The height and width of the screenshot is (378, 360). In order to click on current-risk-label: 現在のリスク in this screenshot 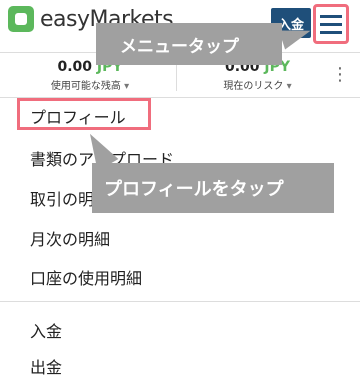, I will do `click(257, 84)`.